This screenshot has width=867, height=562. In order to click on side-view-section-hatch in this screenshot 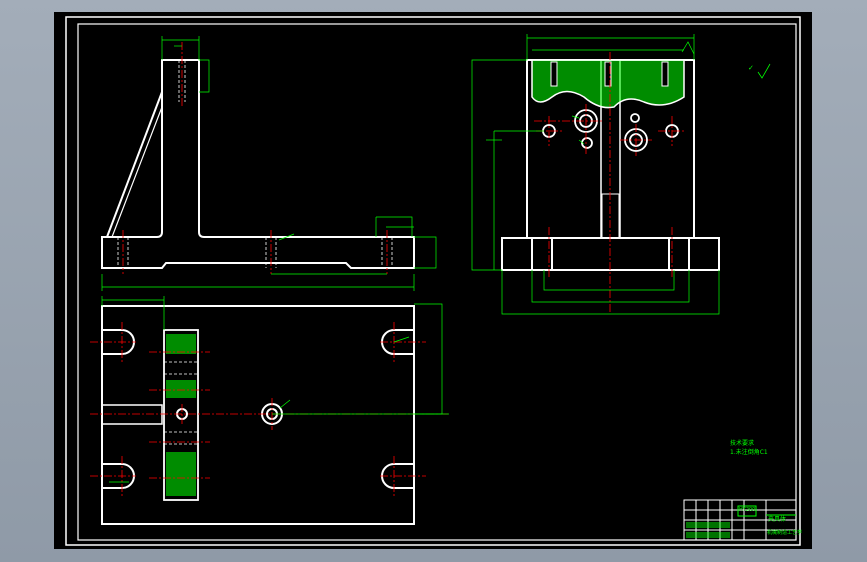, I will do `click(608, 84)`.